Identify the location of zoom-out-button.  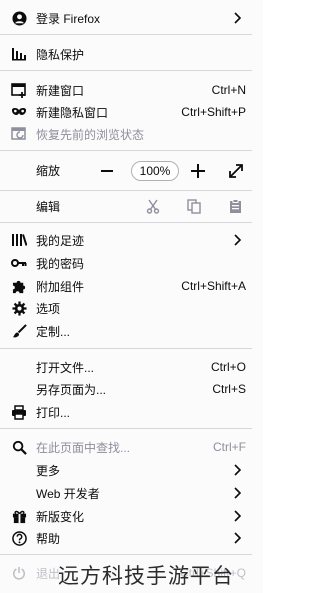
(107, 171).